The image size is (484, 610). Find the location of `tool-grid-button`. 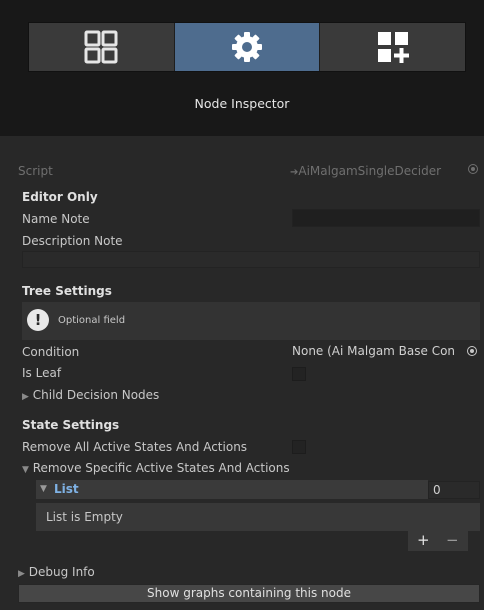

tool-grid-button is located at coordinates (102, 47).